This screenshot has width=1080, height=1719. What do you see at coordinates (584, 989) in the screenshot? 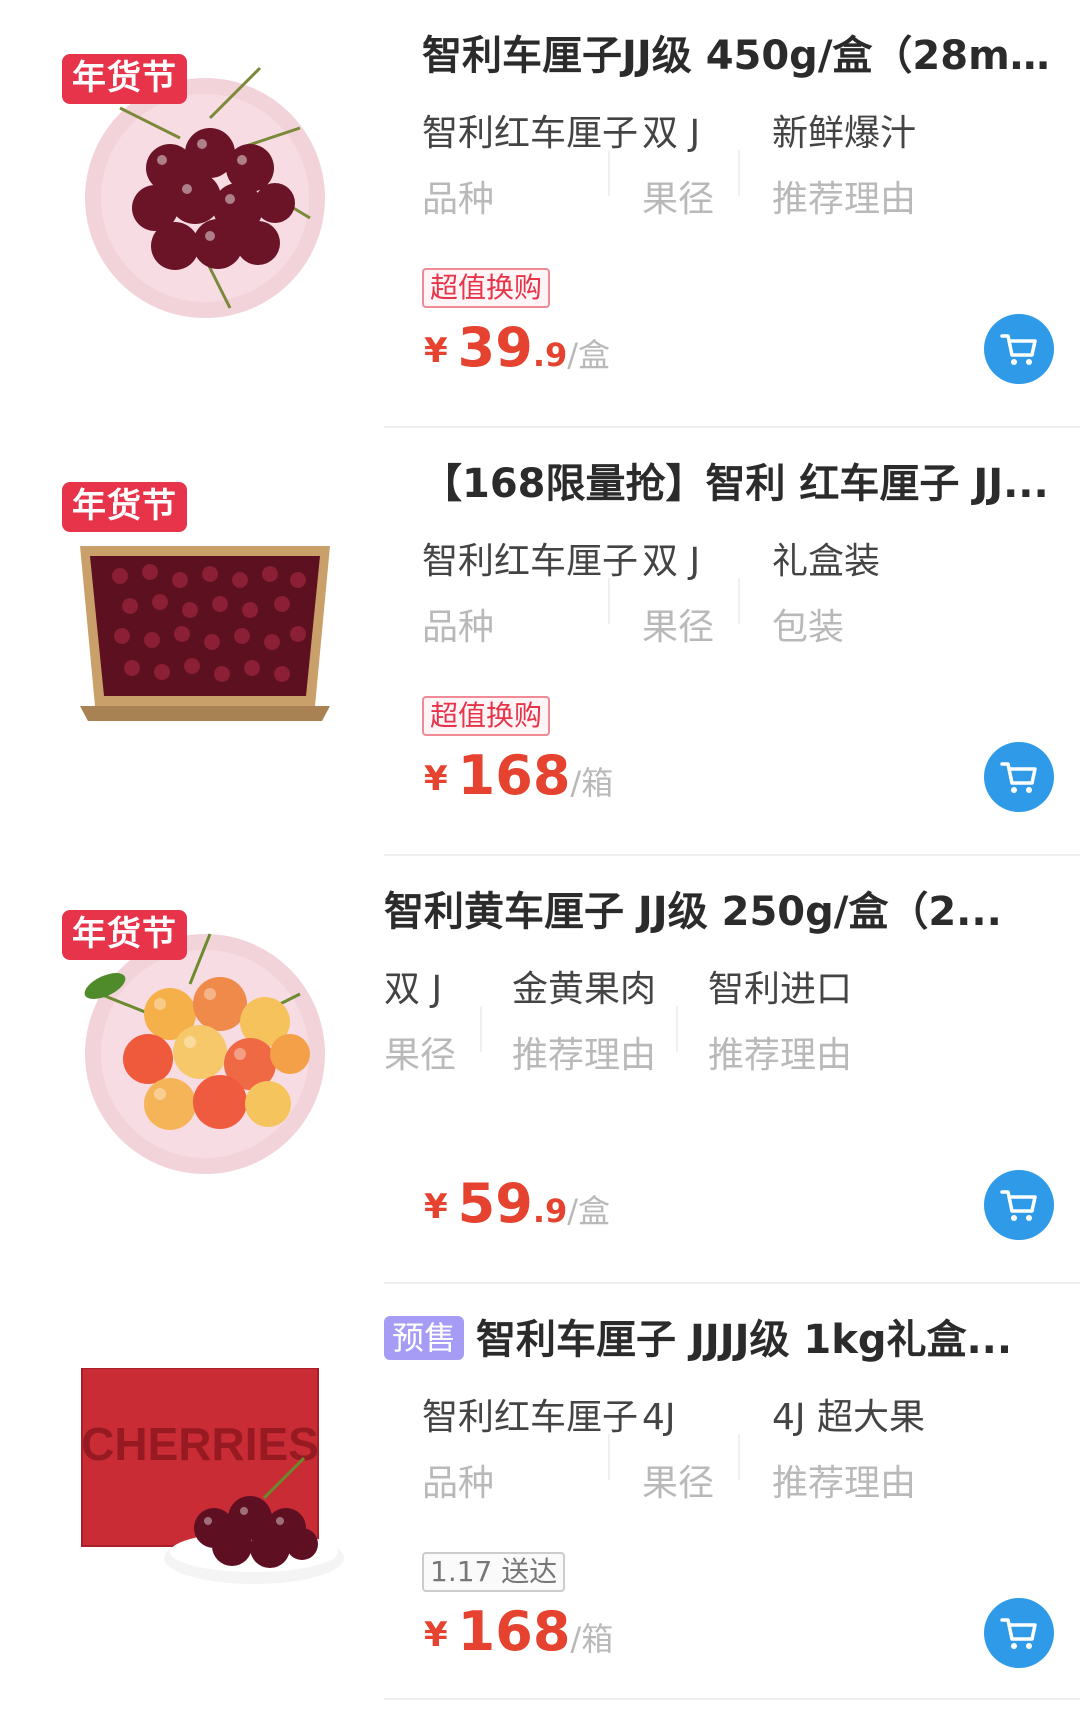
I see `attribute-value: 金黄果肉` at bounding box center [584, 989].